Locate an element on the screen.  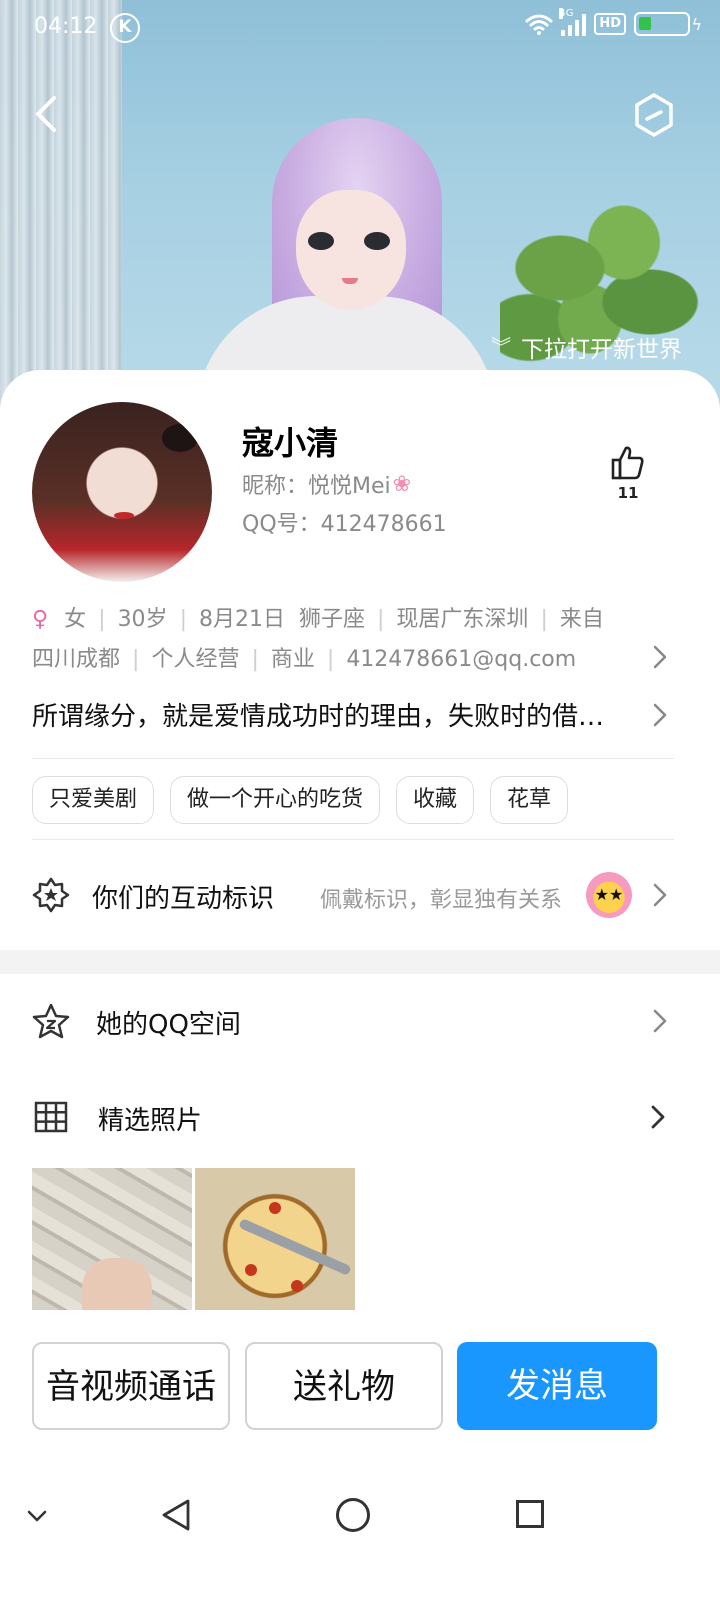
qq-number: QQ号：412478661 is located at coordinates (344, 522).